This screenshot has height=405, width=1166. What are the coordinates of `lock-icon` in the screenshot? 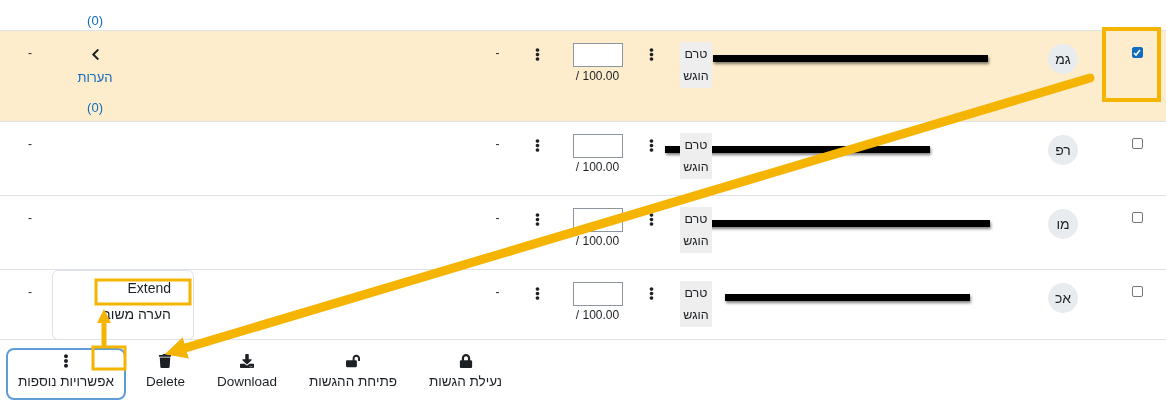 It's located at (465, 361).